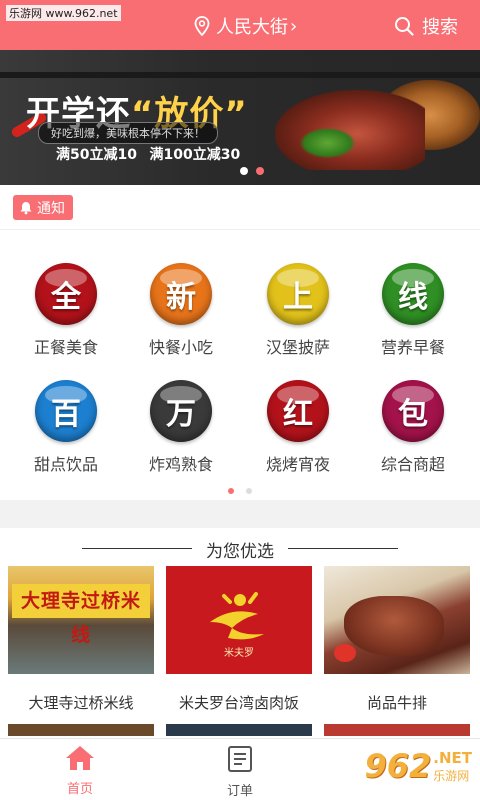  Describe the element at coordinates (239, 653) in the screenshot. I see `brand-text: 米夫罗` at that location.